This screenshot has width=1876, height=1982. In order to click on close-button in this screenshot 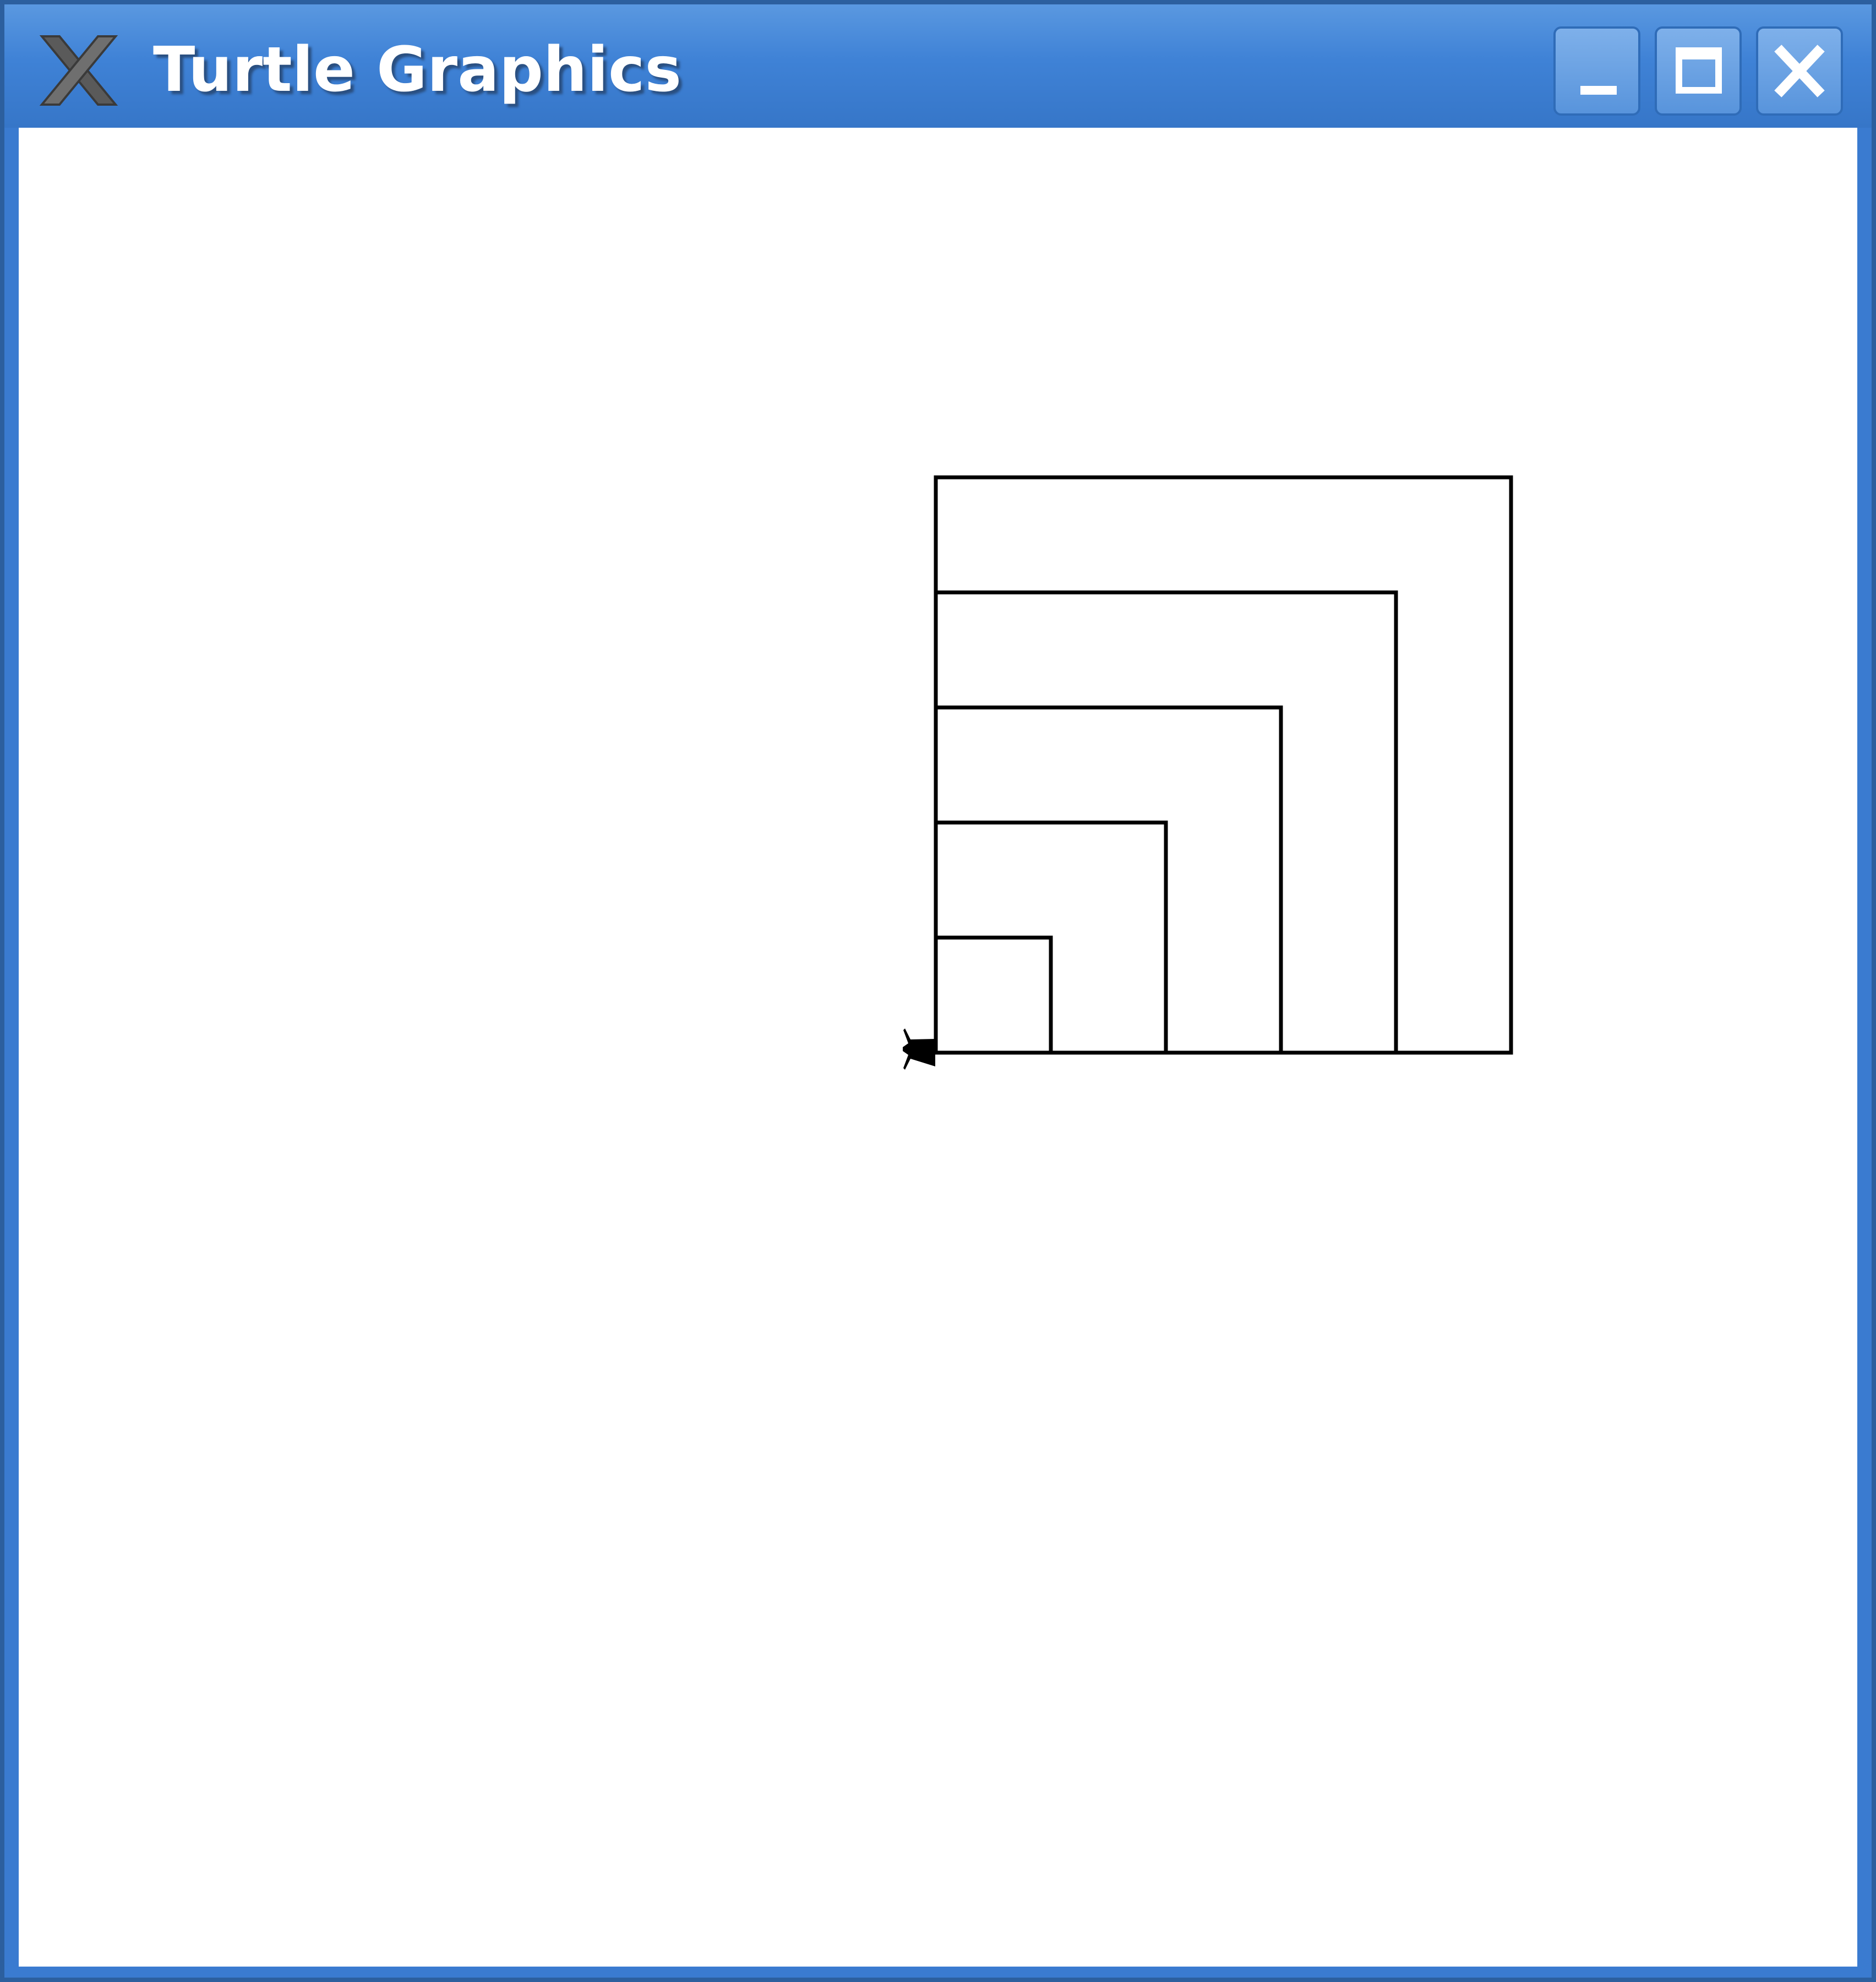, I will do `click(1800, 71)`.